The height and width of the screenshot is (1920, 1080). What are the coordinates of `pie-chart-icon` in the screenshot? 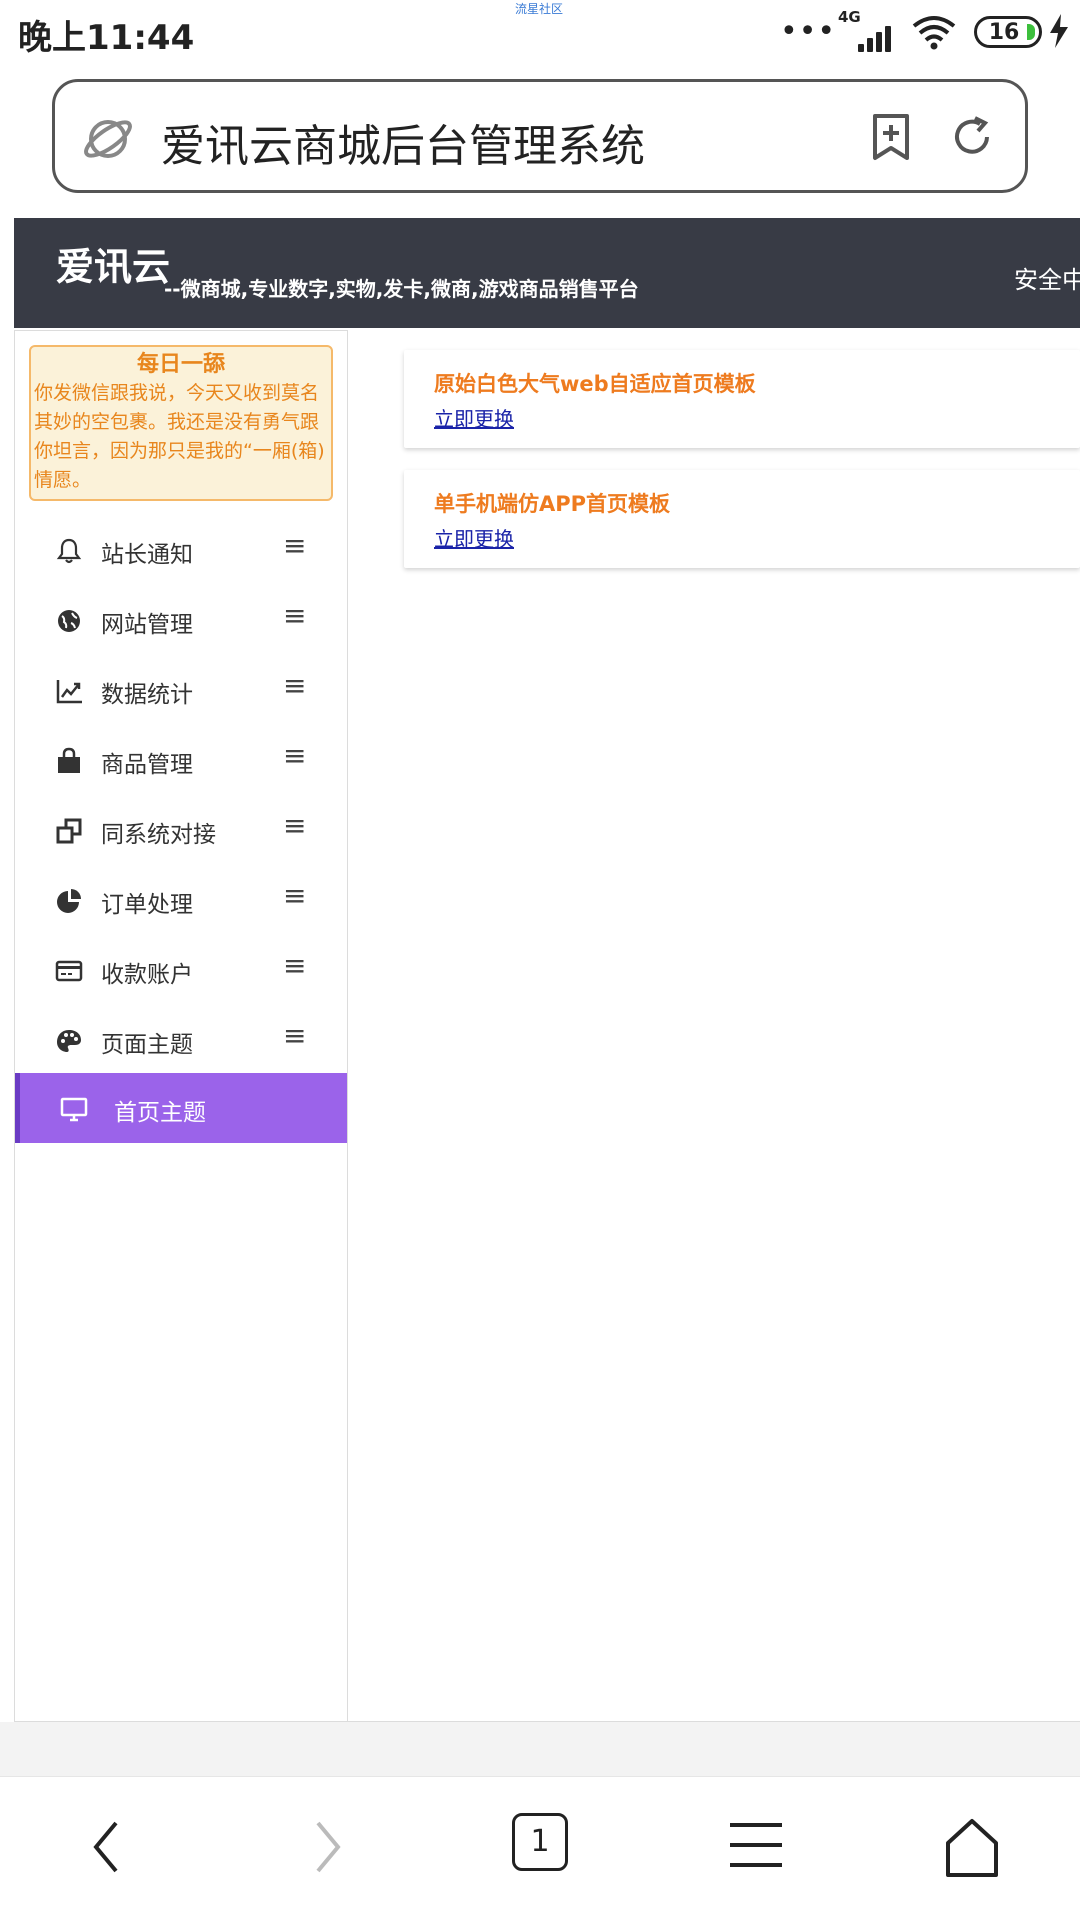 It's located at (69, 901).